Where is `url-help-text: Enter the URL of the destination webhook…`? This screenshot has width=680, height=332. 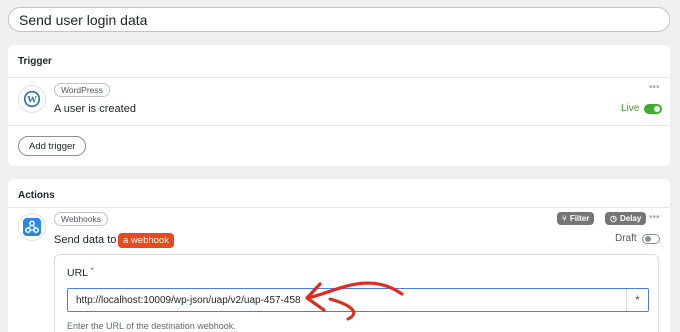 url-help-text: Enter the URL of the destination webhook… is located at coordinates (151, 326).